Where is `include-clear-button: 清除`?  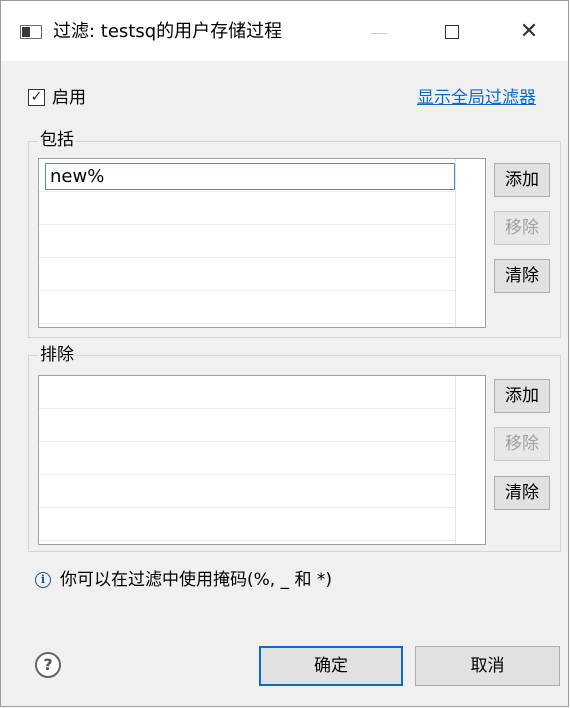
include-clear-button: 清除 is located at coordinates (522, 276).